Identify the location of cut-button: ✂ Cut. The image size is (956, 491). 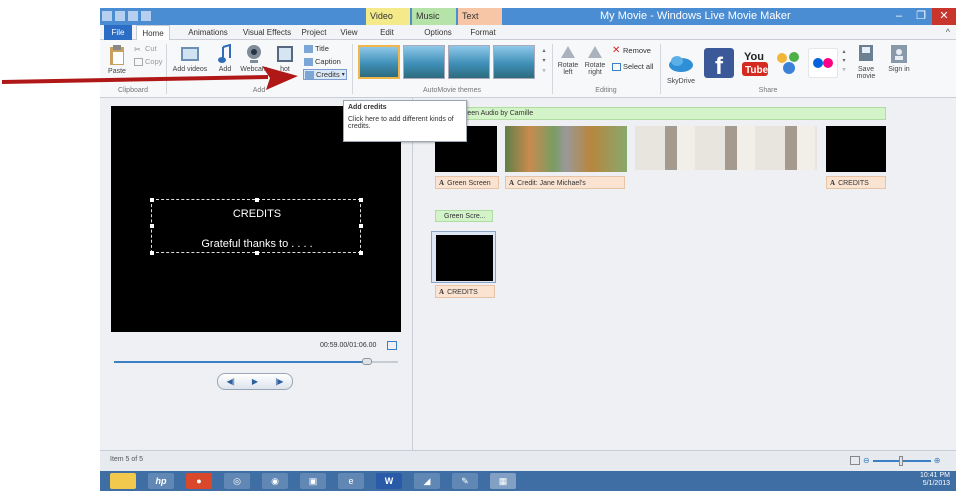
(145, 49).